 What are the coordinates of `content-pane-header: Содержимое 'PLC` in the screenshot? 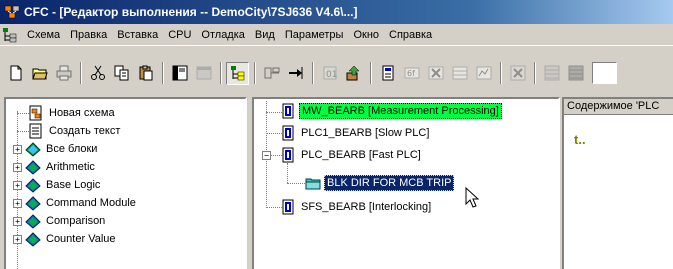 It's located at (618, 107).